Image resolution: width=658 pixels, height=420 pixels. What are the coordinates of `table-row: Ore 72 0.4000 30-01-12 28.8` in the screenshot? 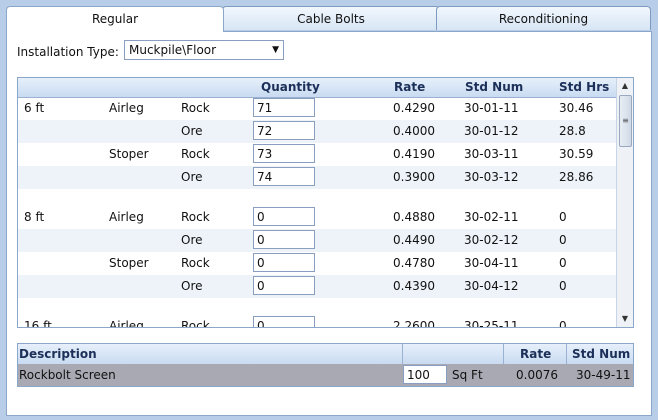 It's located at (318, 131).